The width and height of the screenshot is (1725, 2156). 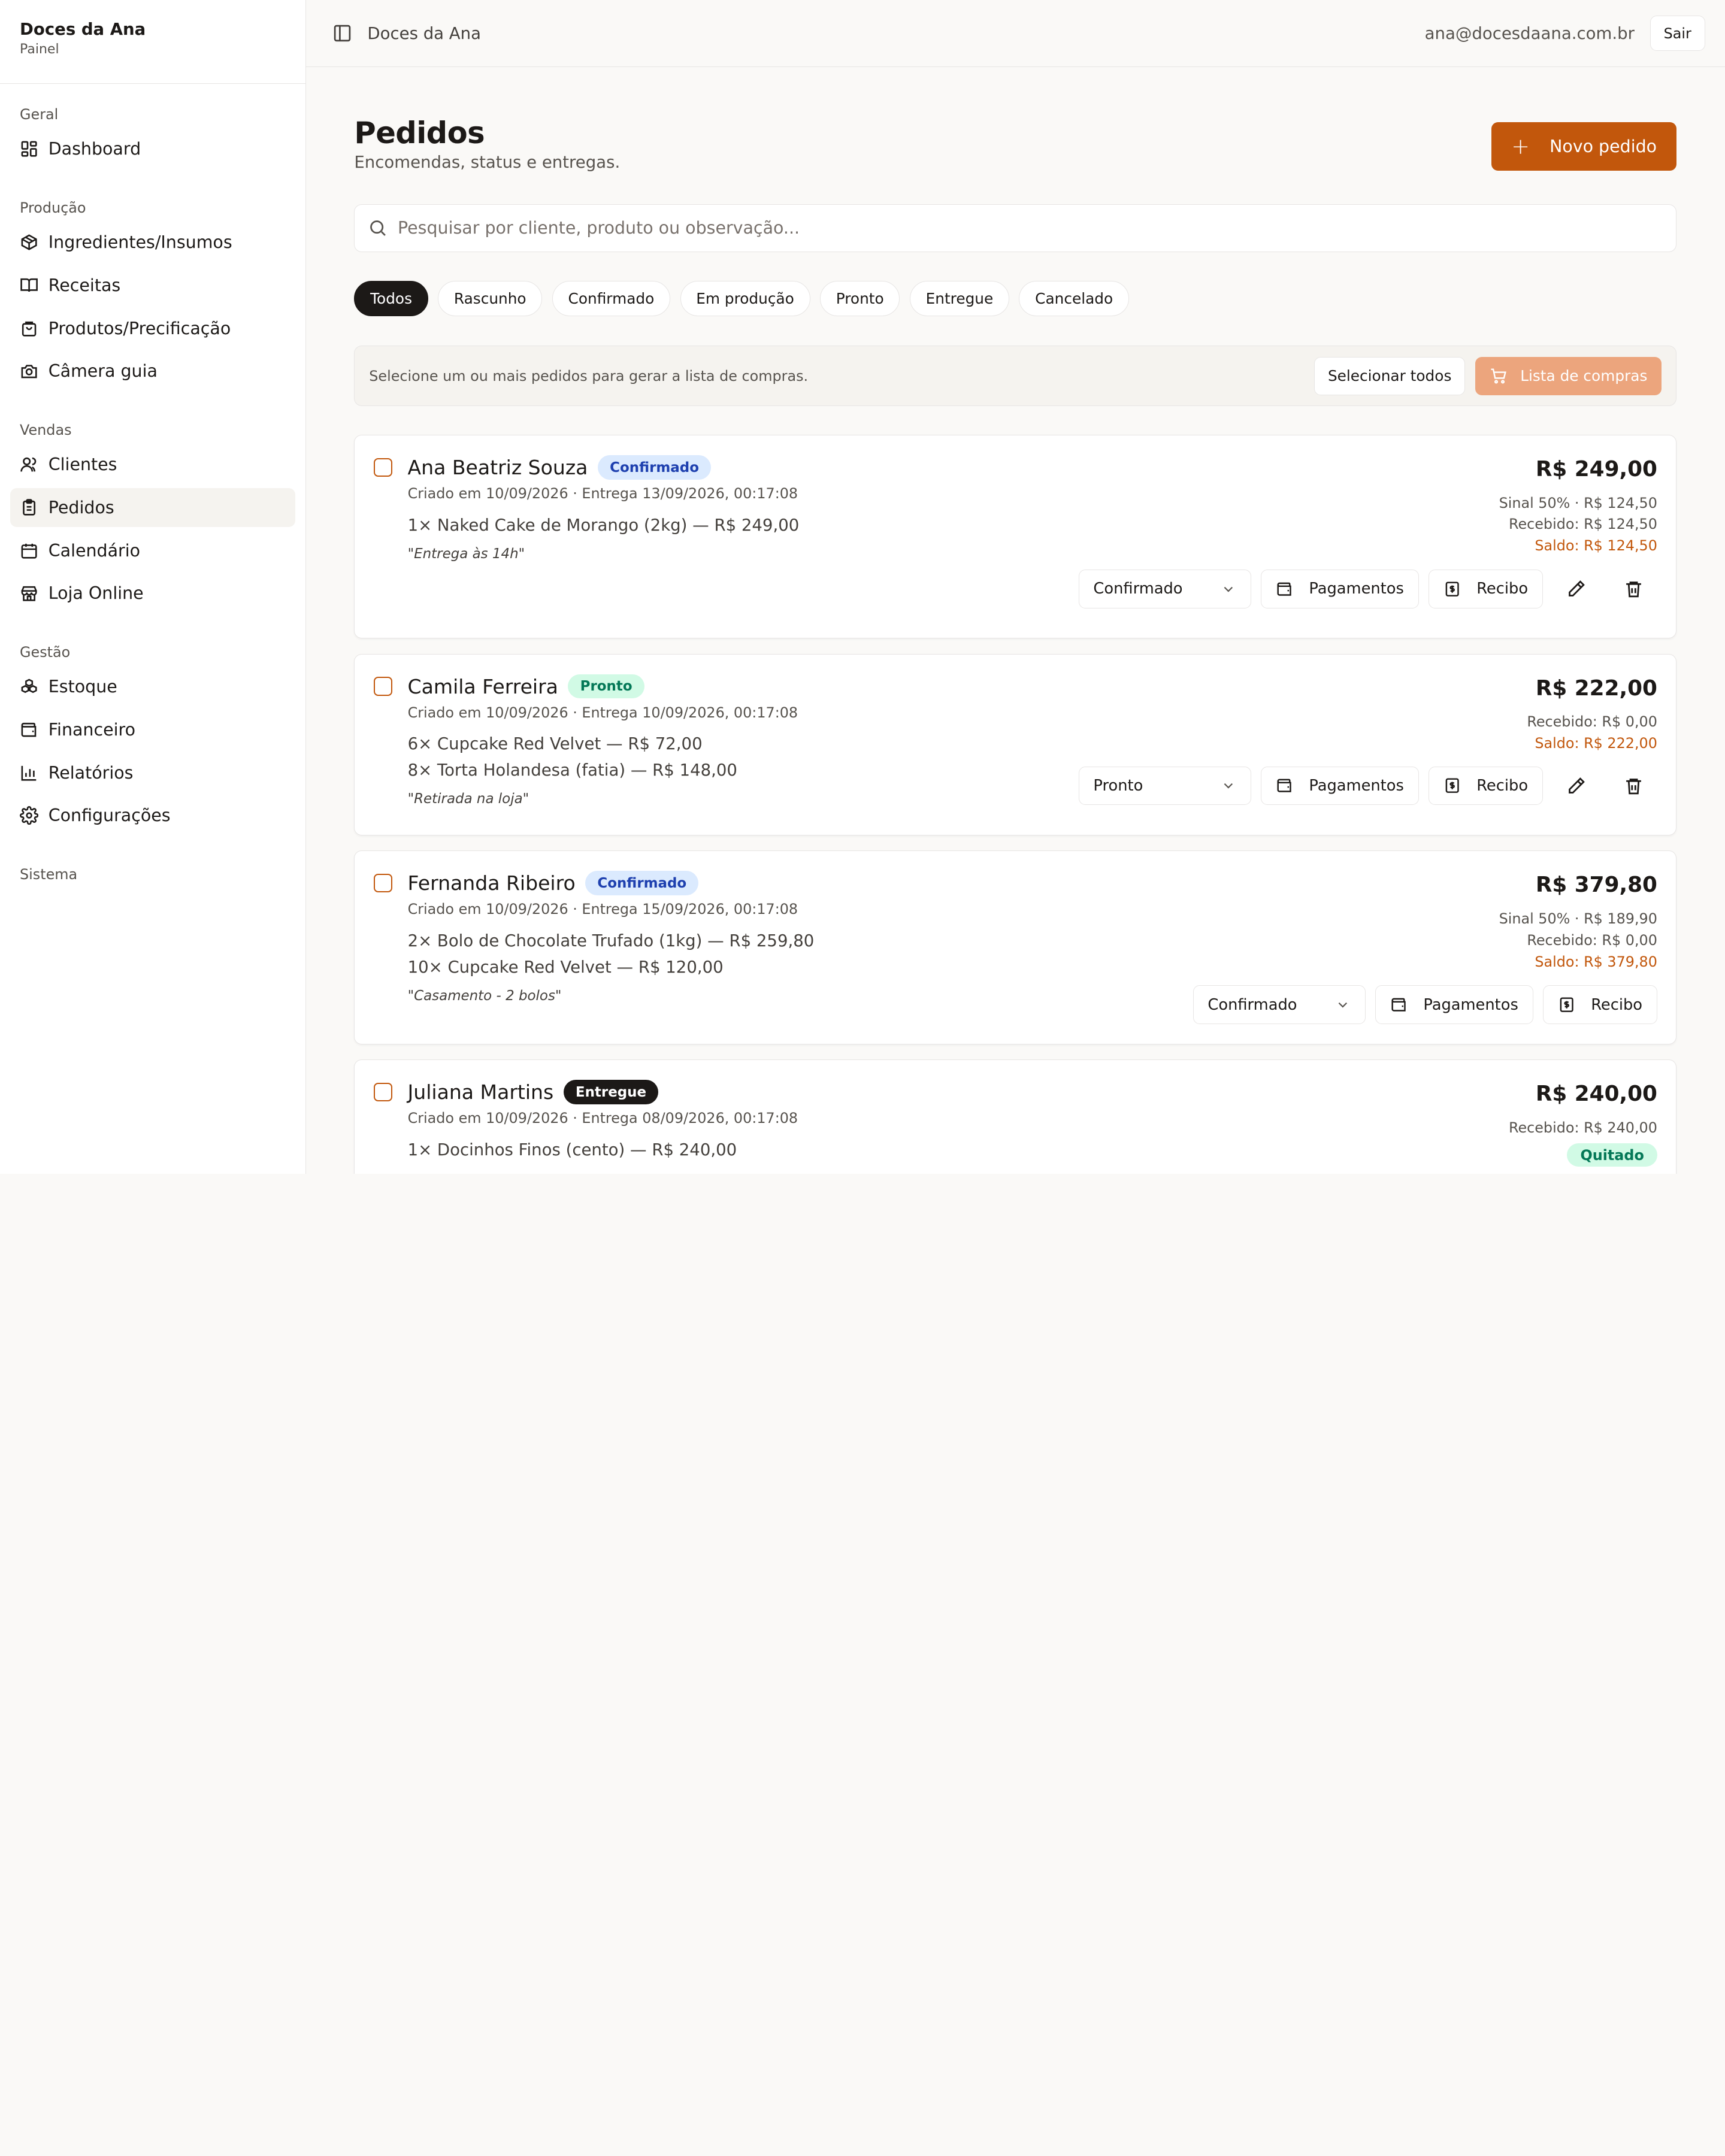 I want to click on order-total: R$ 379,80, so click(x=1596, y=886).